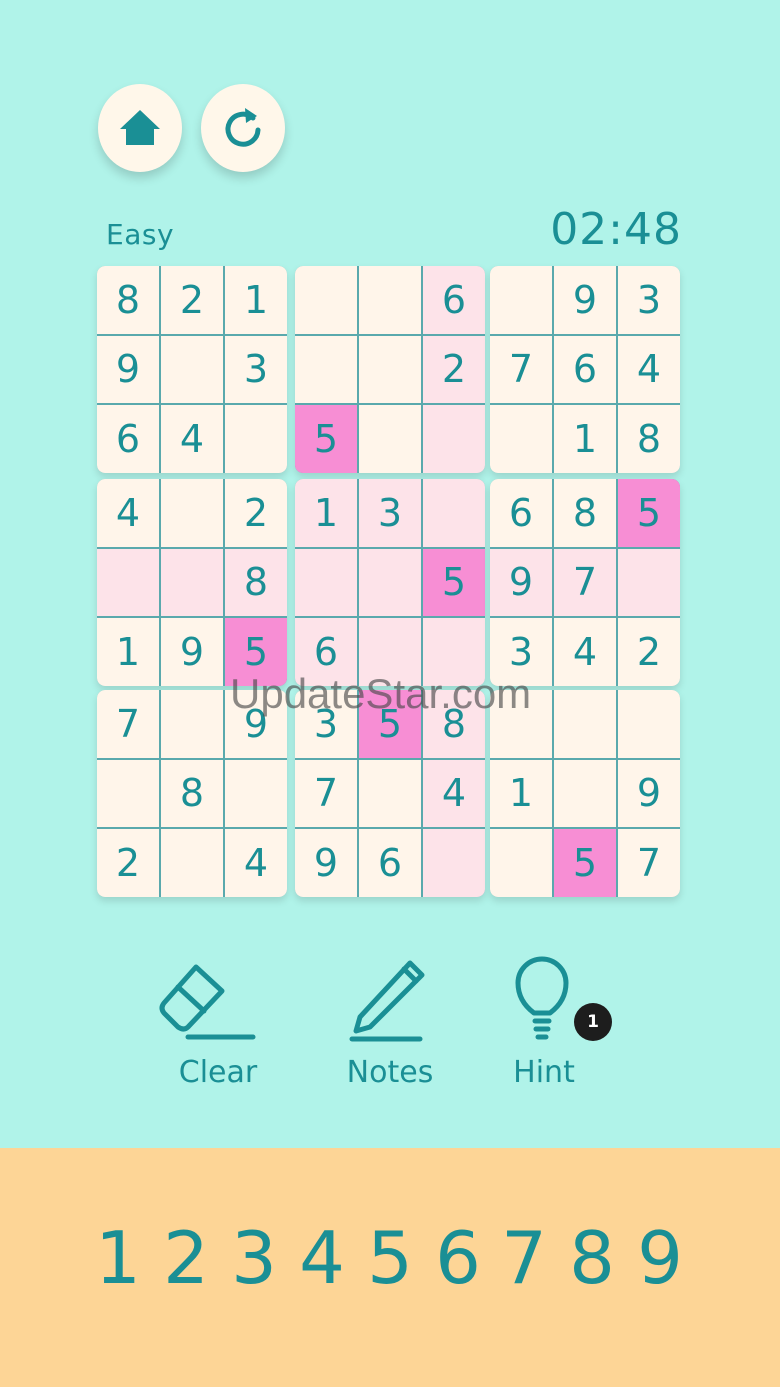 Image resolution: width=780 pixels, height=1387 pixels. I want to click on sudoku-box: 68597342, so click(585, 582).